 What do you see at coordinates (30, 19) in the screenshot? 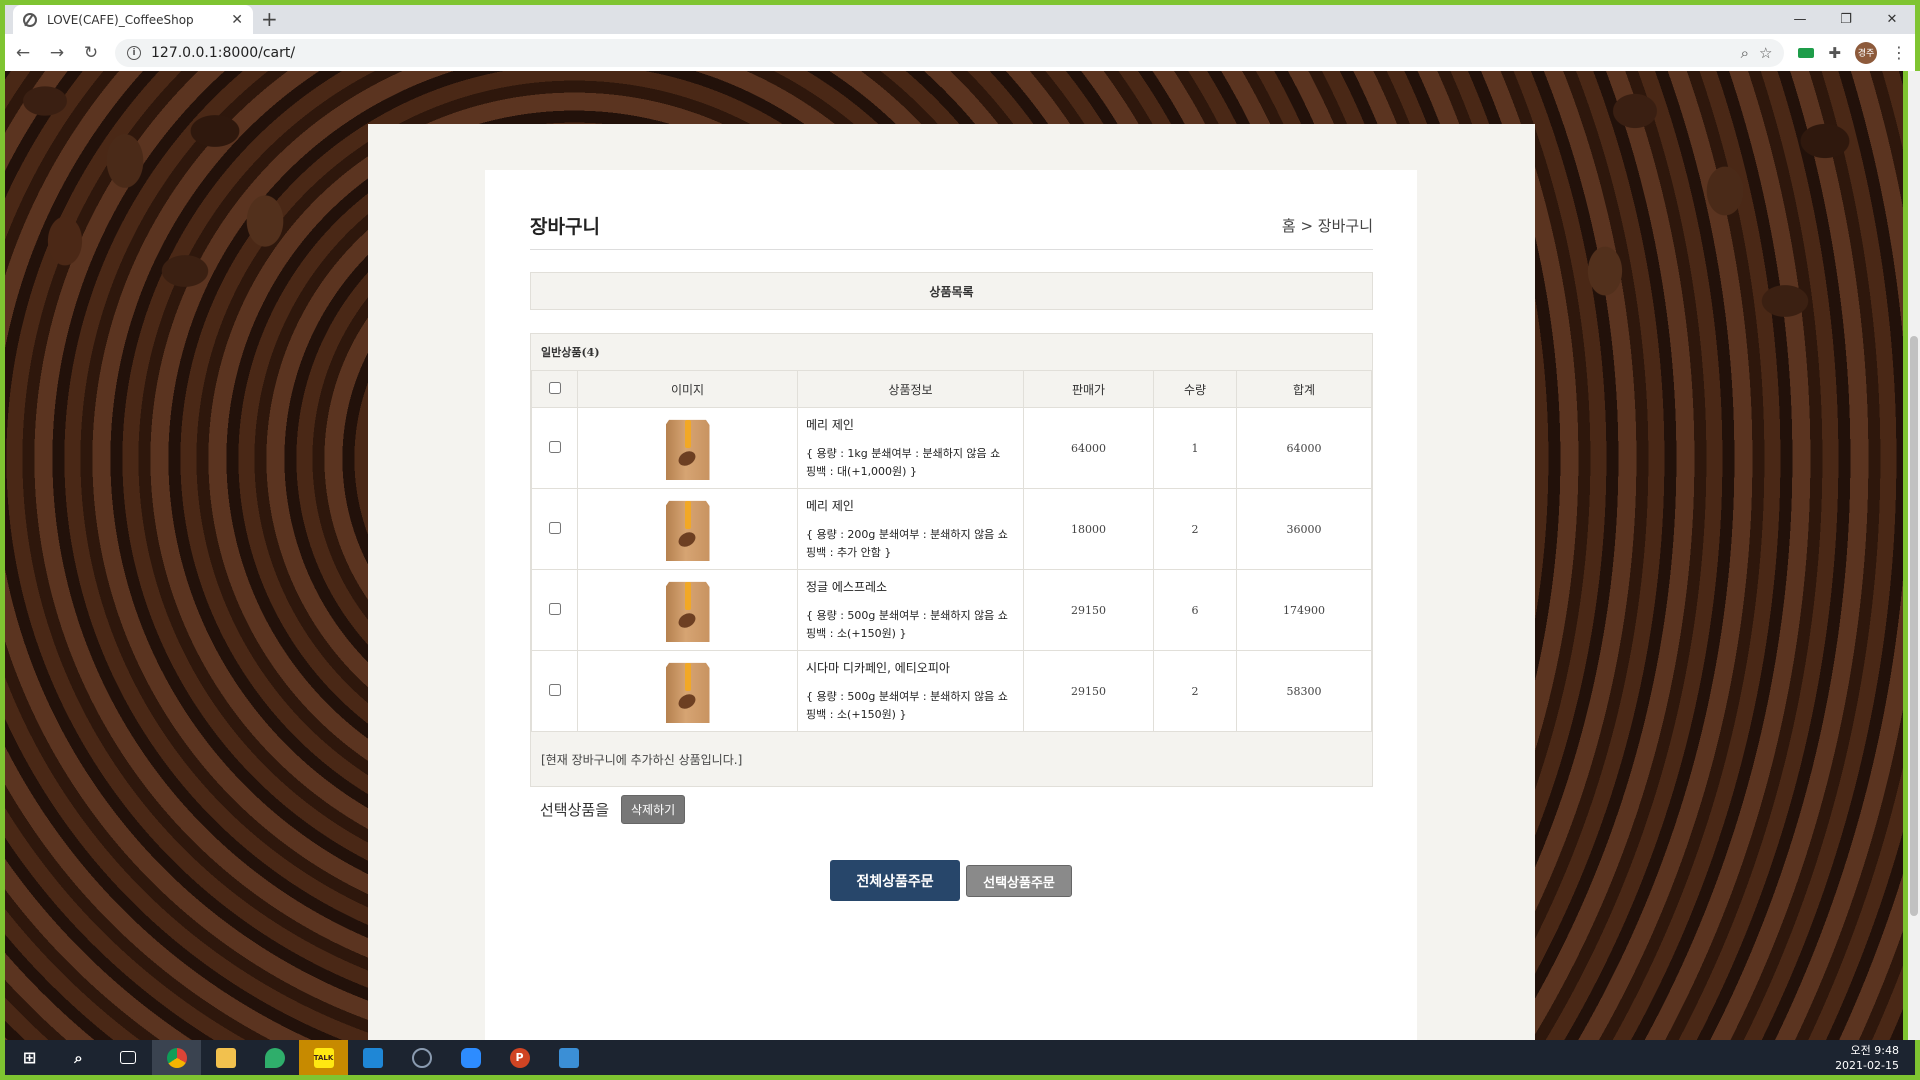
I see `globe-icon` at bounding box center [30, 19].